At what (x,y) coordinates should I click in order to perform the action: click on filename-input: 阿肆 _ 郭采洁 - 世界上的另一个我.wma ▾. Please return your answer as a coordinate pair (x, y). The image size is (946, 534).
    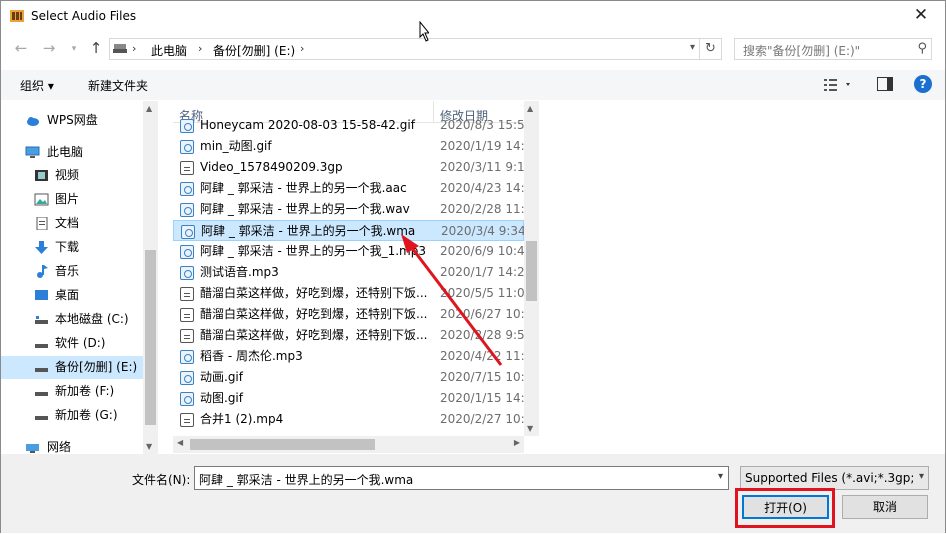
    Looking at the image, I should click on (461, 478).